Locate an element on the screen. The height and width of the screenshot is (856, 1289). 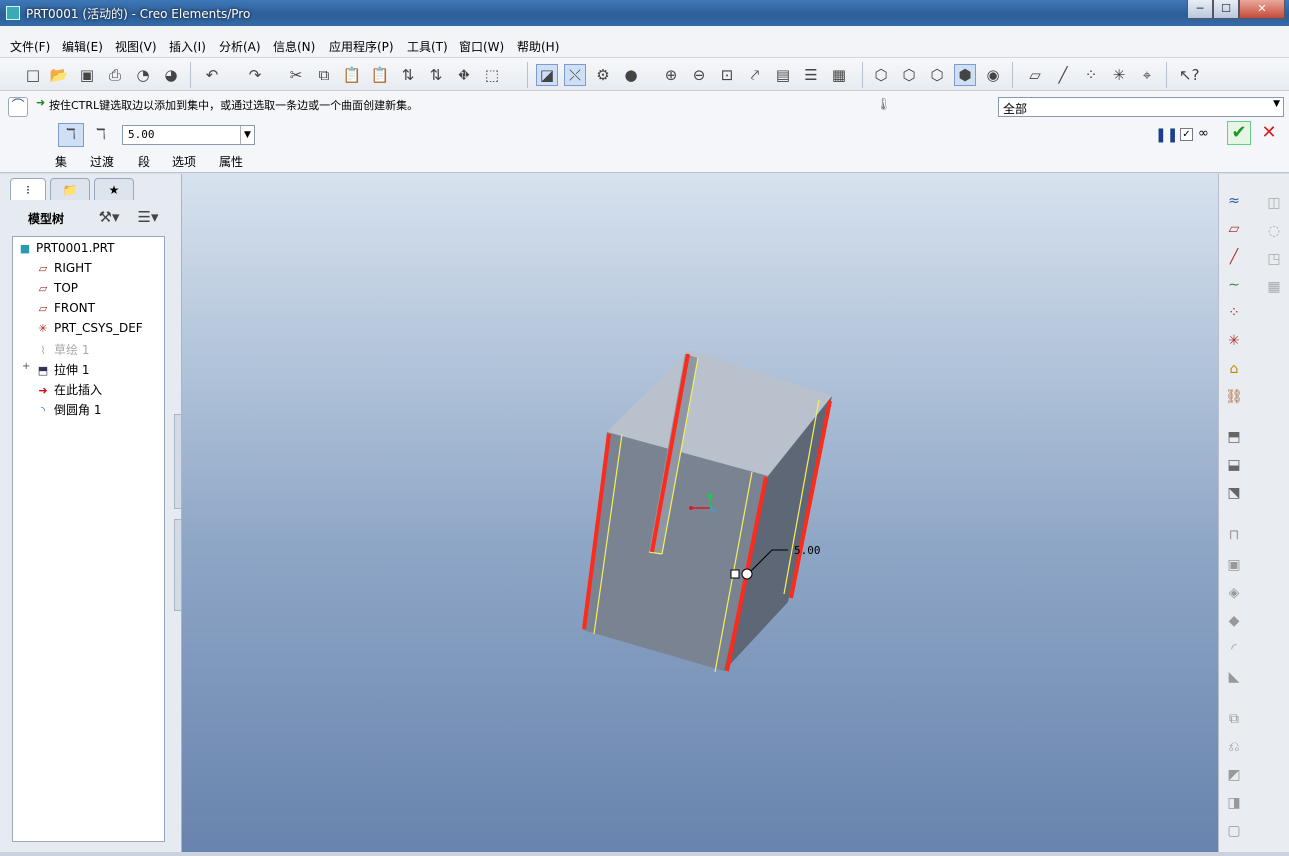
tree-columns-icon: ☰▾ is located at coordinates (148, 217).